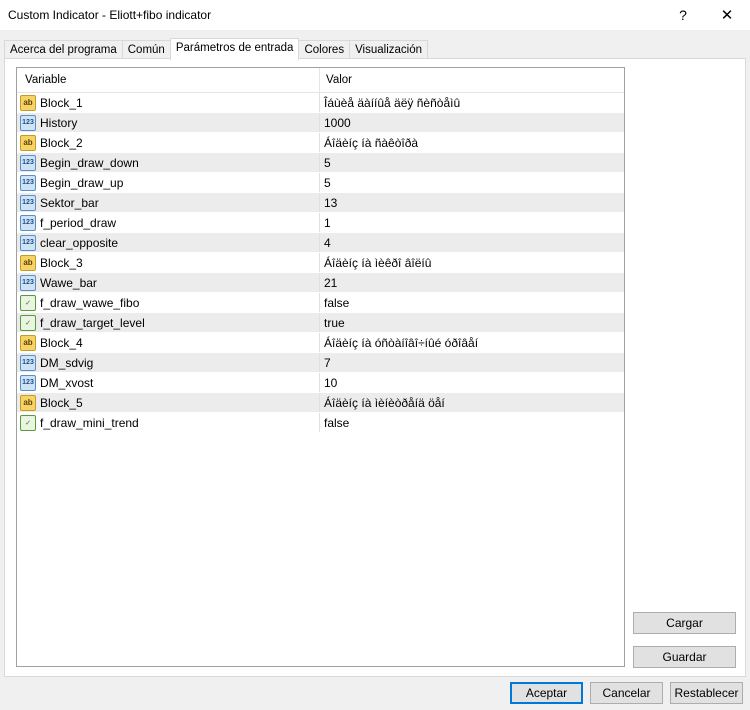  Describe the element at coordinates (168, 362) in the screenshot. I see `variable-cell: 123 DM_sdvig` at that location.